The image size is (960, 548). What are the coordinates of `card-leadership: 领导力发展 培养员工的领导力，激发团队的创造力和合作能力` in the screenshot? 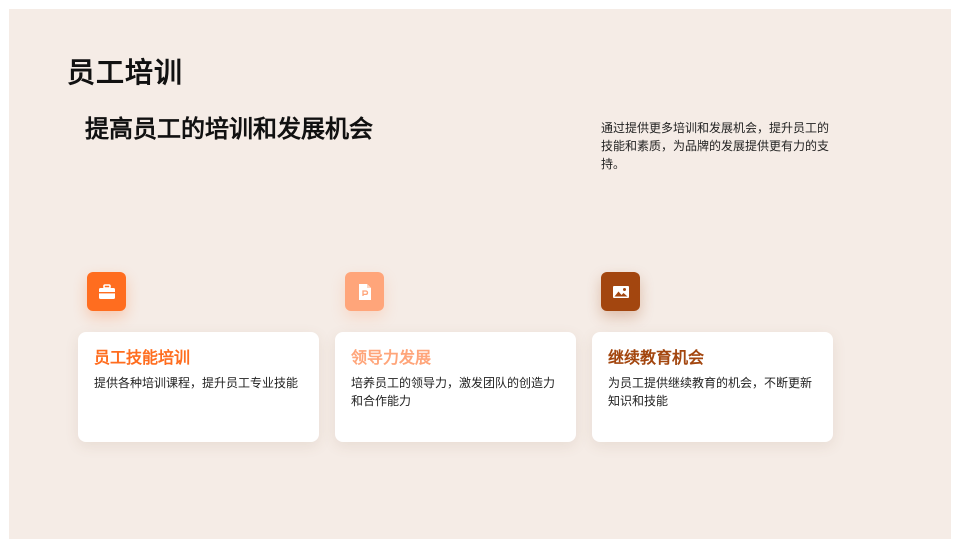 It's located at (455, 387).